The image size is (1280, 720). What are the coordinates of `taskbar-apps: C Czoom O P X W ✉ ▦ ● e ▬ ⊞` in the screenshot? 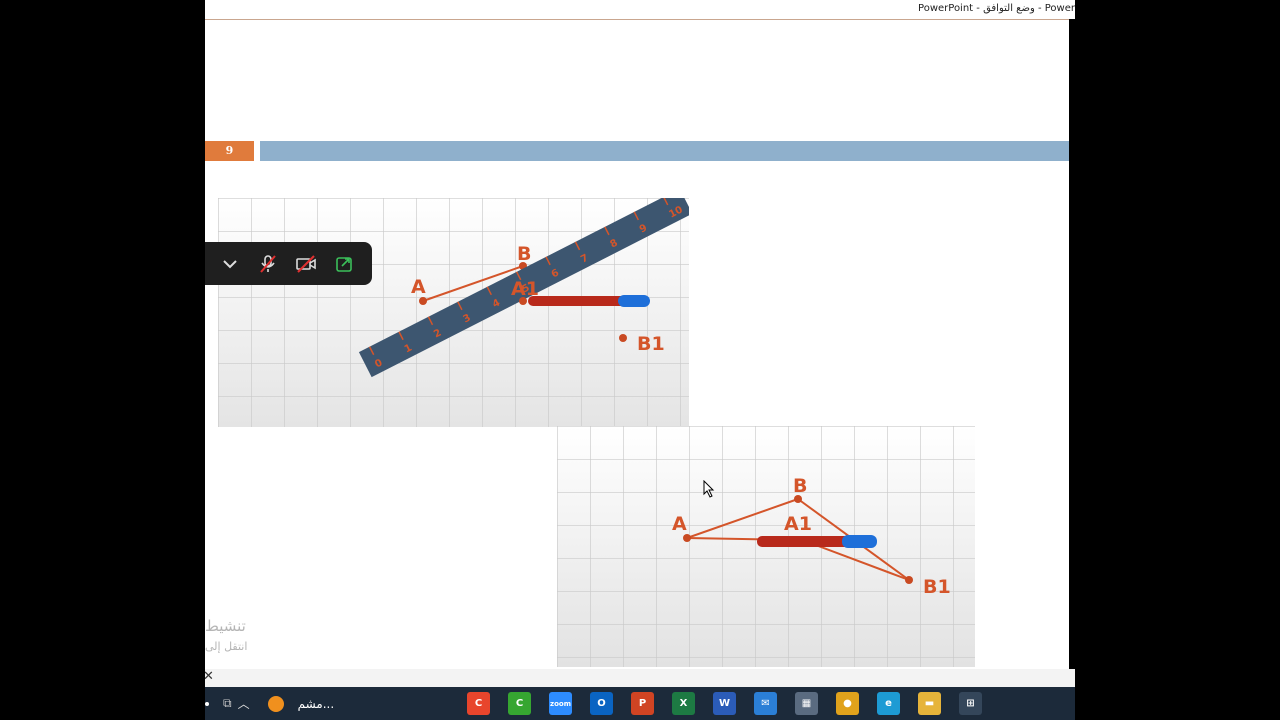 It's located at (724, 703).